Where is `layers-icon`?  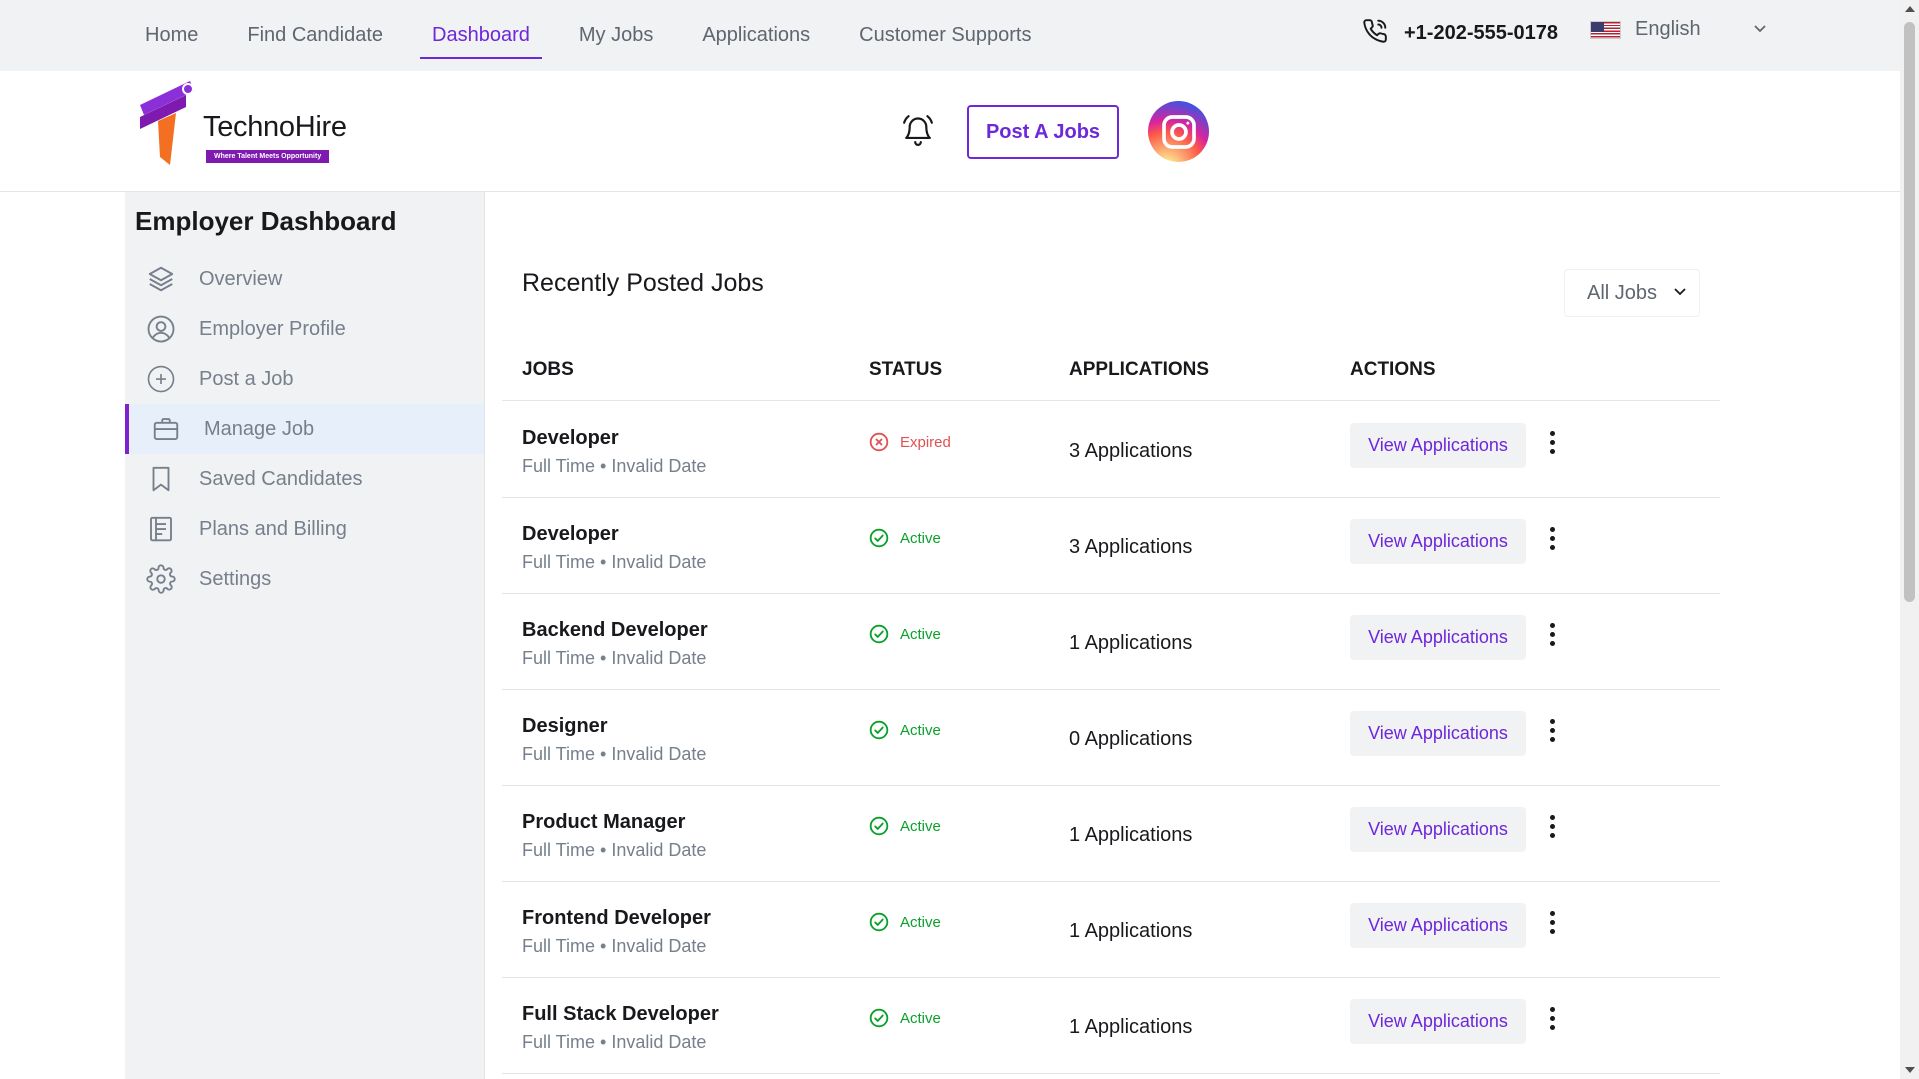
layers-icon is located at coordinates (161, 279).